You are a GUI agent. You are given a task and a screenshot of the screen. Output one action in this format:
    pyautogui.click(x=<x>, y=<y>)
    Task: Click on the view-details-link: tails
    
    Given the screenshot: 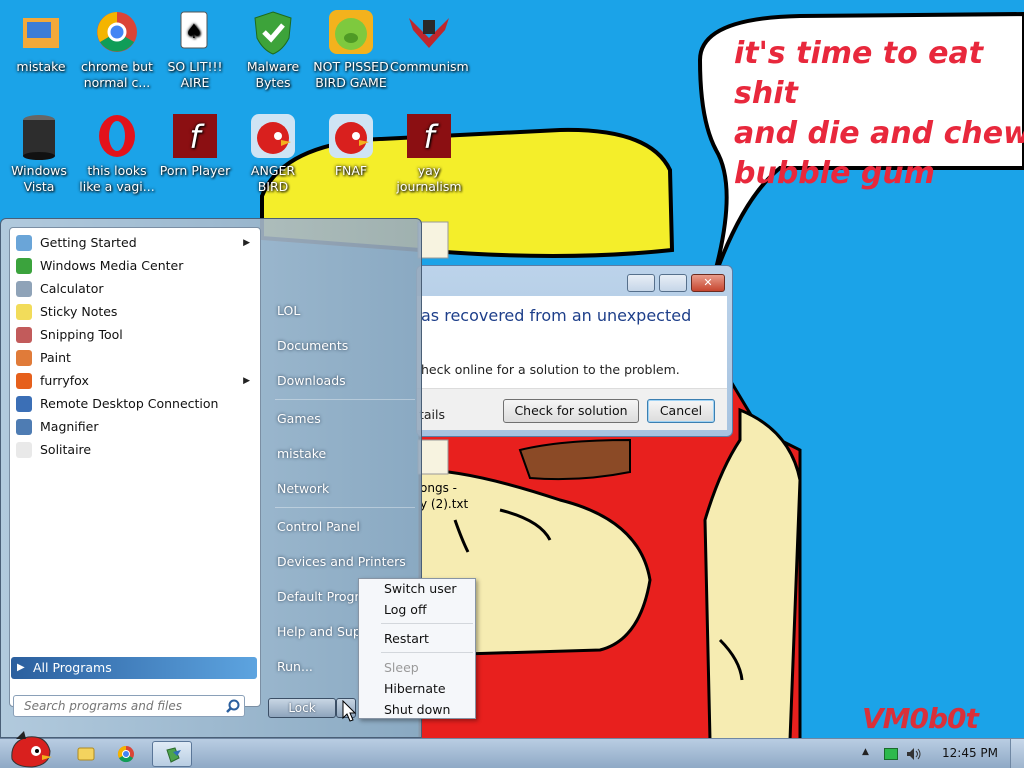 What is the action you would take?
    pyautogui.click(x=432, y=414)
    